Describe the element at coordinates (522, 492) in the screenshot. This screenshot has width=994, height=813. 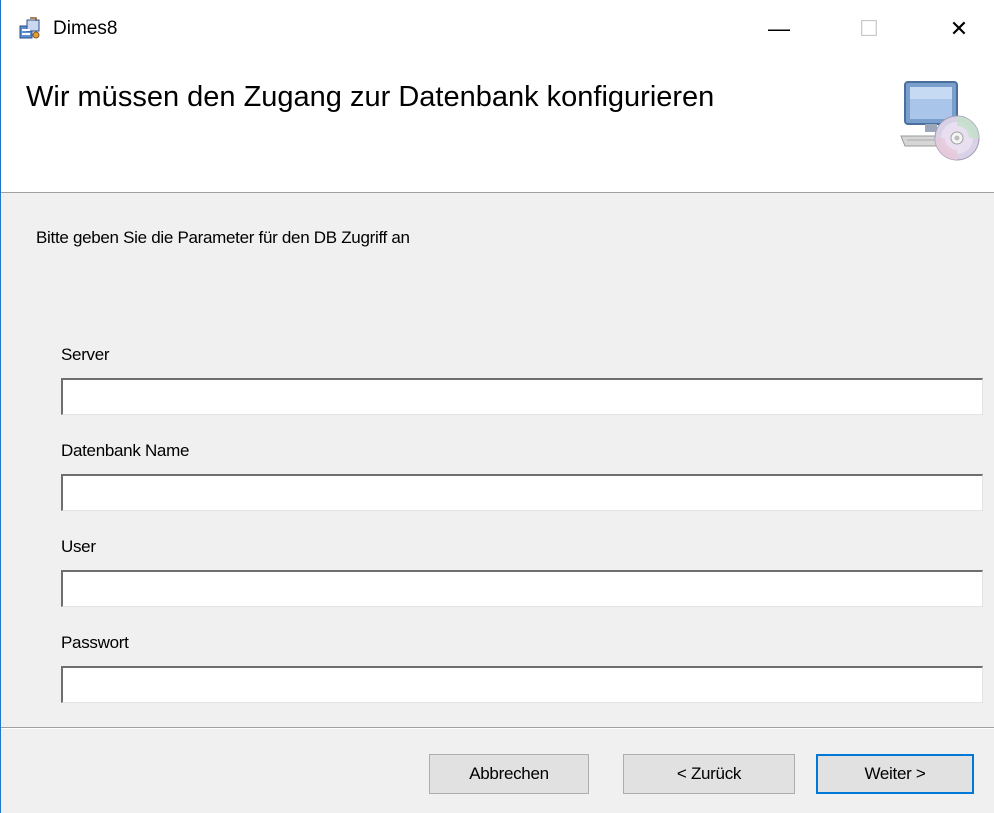
I see `database-name-input` at that location.